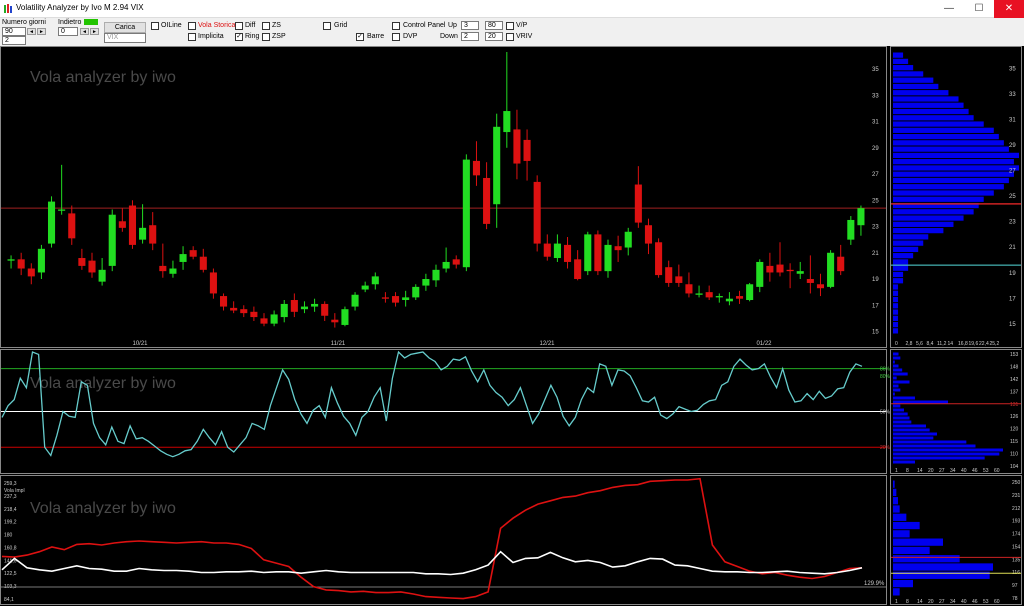 The image size is (1024, 606). What do you see at coordinates (239, 37) in the screenshot?
I see `ring-checkbox: ✓` at bounding box center [239, 37].